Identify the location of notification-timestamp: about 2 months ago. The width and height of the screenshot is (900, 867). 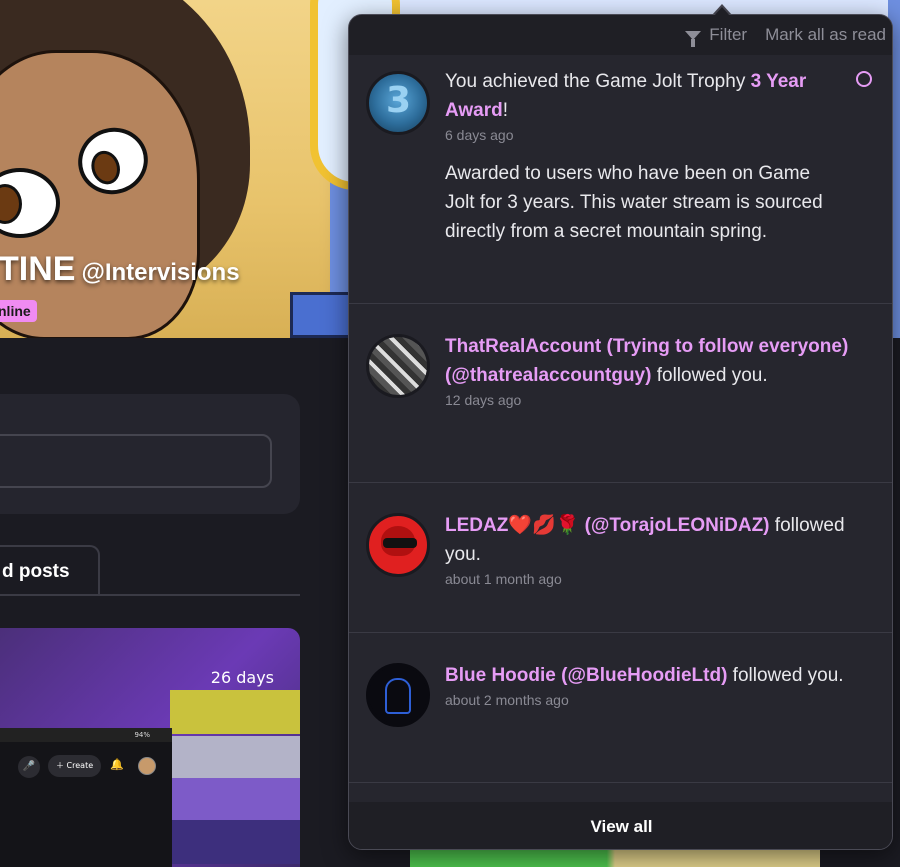
(507, 700).